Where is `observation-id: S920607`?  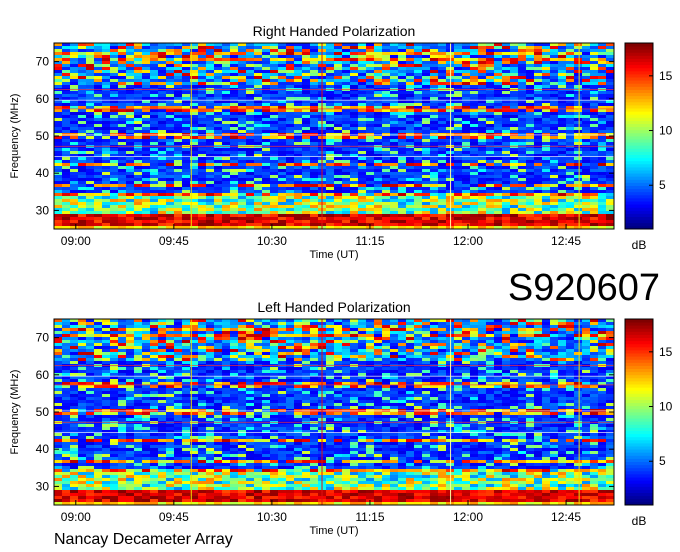 observation-id: S920607 is located at coordinates (584, 288).